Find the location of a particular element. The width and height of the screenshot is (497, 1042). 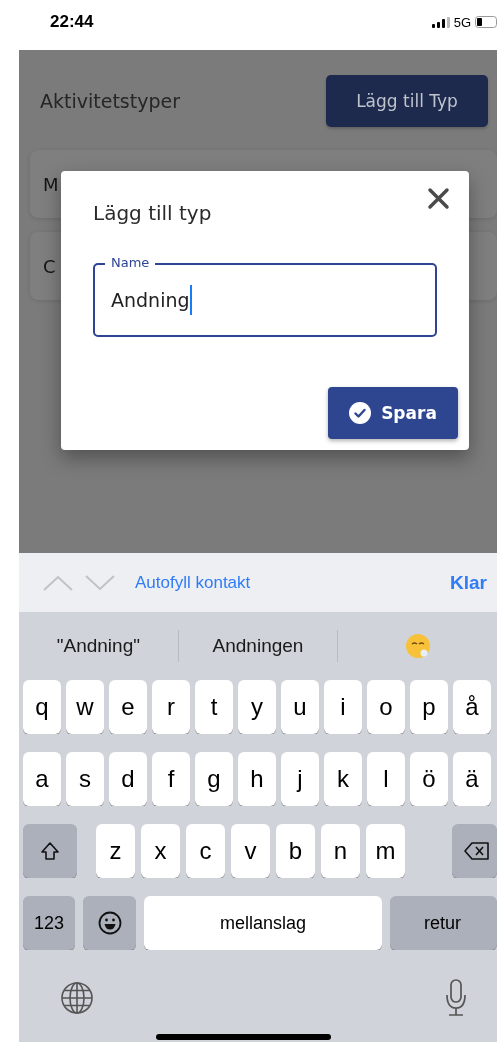

letter-key: d is located at coordinates (128, 779).